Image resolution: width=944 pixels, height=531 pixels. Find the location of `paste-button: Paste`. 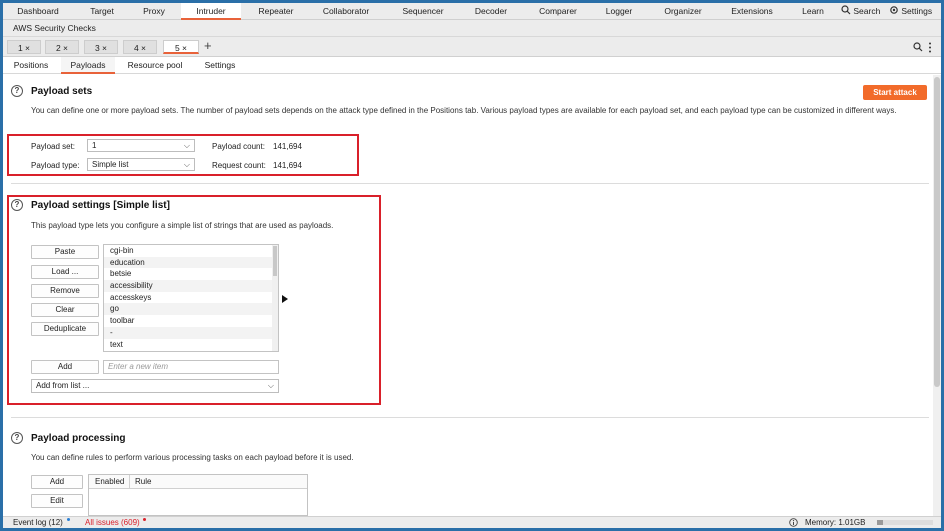

paste-button: Paste is located at coordinates (65, 252).